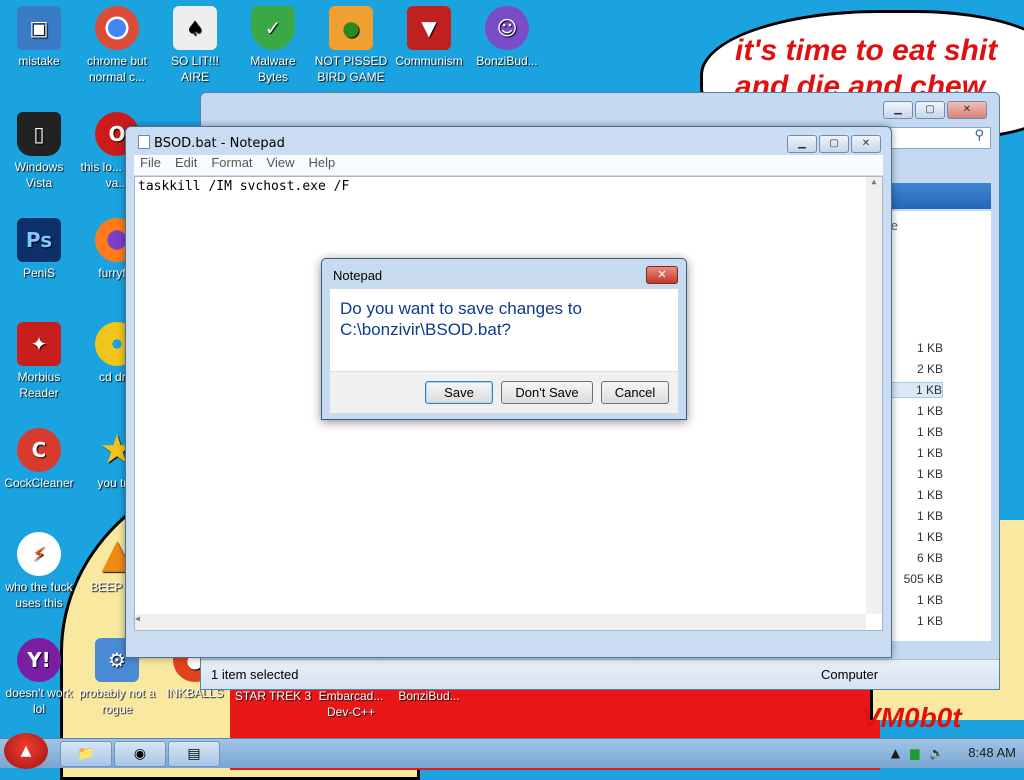  What do you see at coordinates (321, 165) in the screenshot?
I see `menu-help: Help` at bounding box center [321, 165].